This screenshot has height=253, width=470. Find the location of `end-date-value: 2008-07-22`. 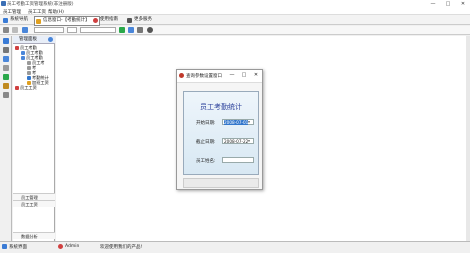

end-date-value: 2008-07-22 is located at coordinates (236, 141).